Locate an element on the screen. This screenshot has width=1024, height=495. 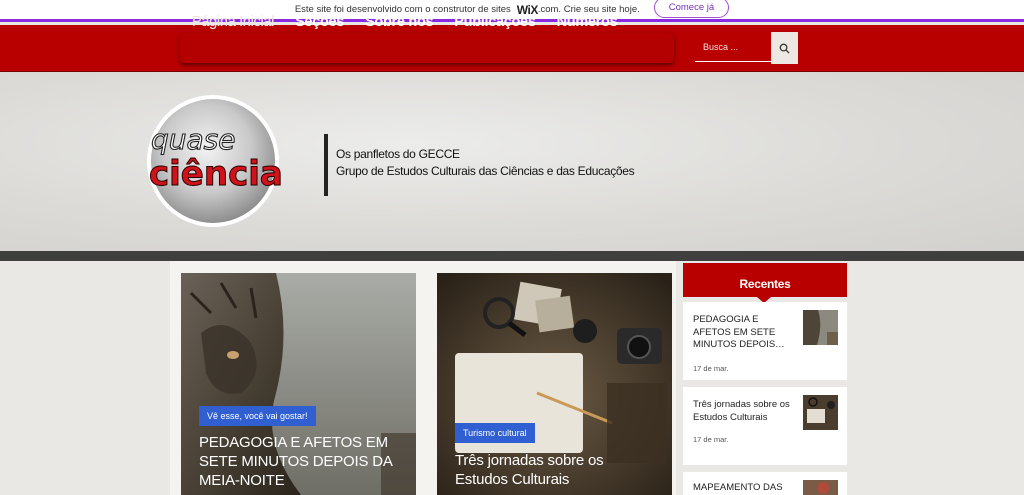
post-category-tag: Vê esse, você vai gostar! is located at coordinates (257, 416).